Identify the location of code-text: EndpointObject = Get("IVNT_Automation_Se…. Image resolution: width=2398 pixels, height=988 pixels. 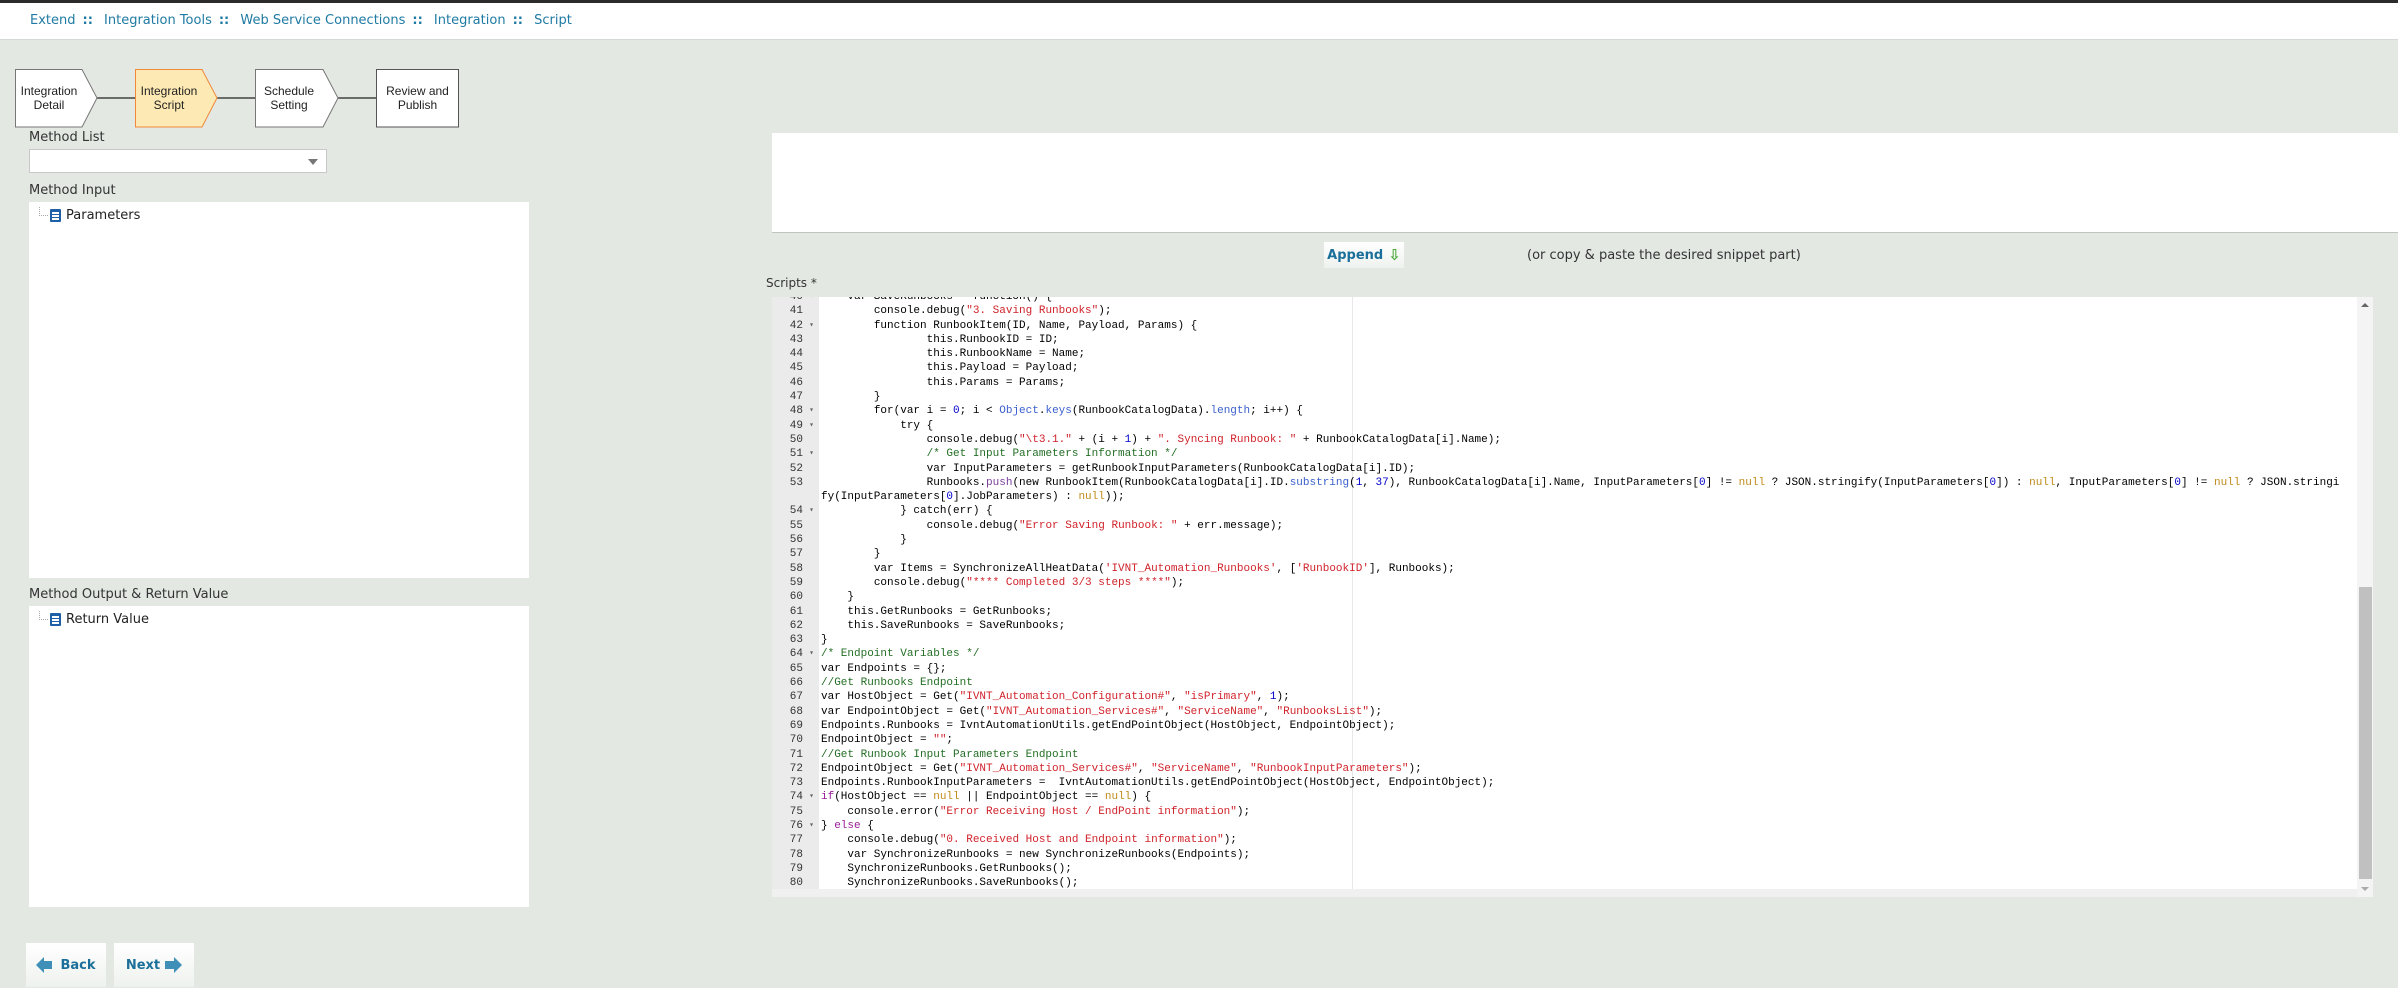
(1121, 768).